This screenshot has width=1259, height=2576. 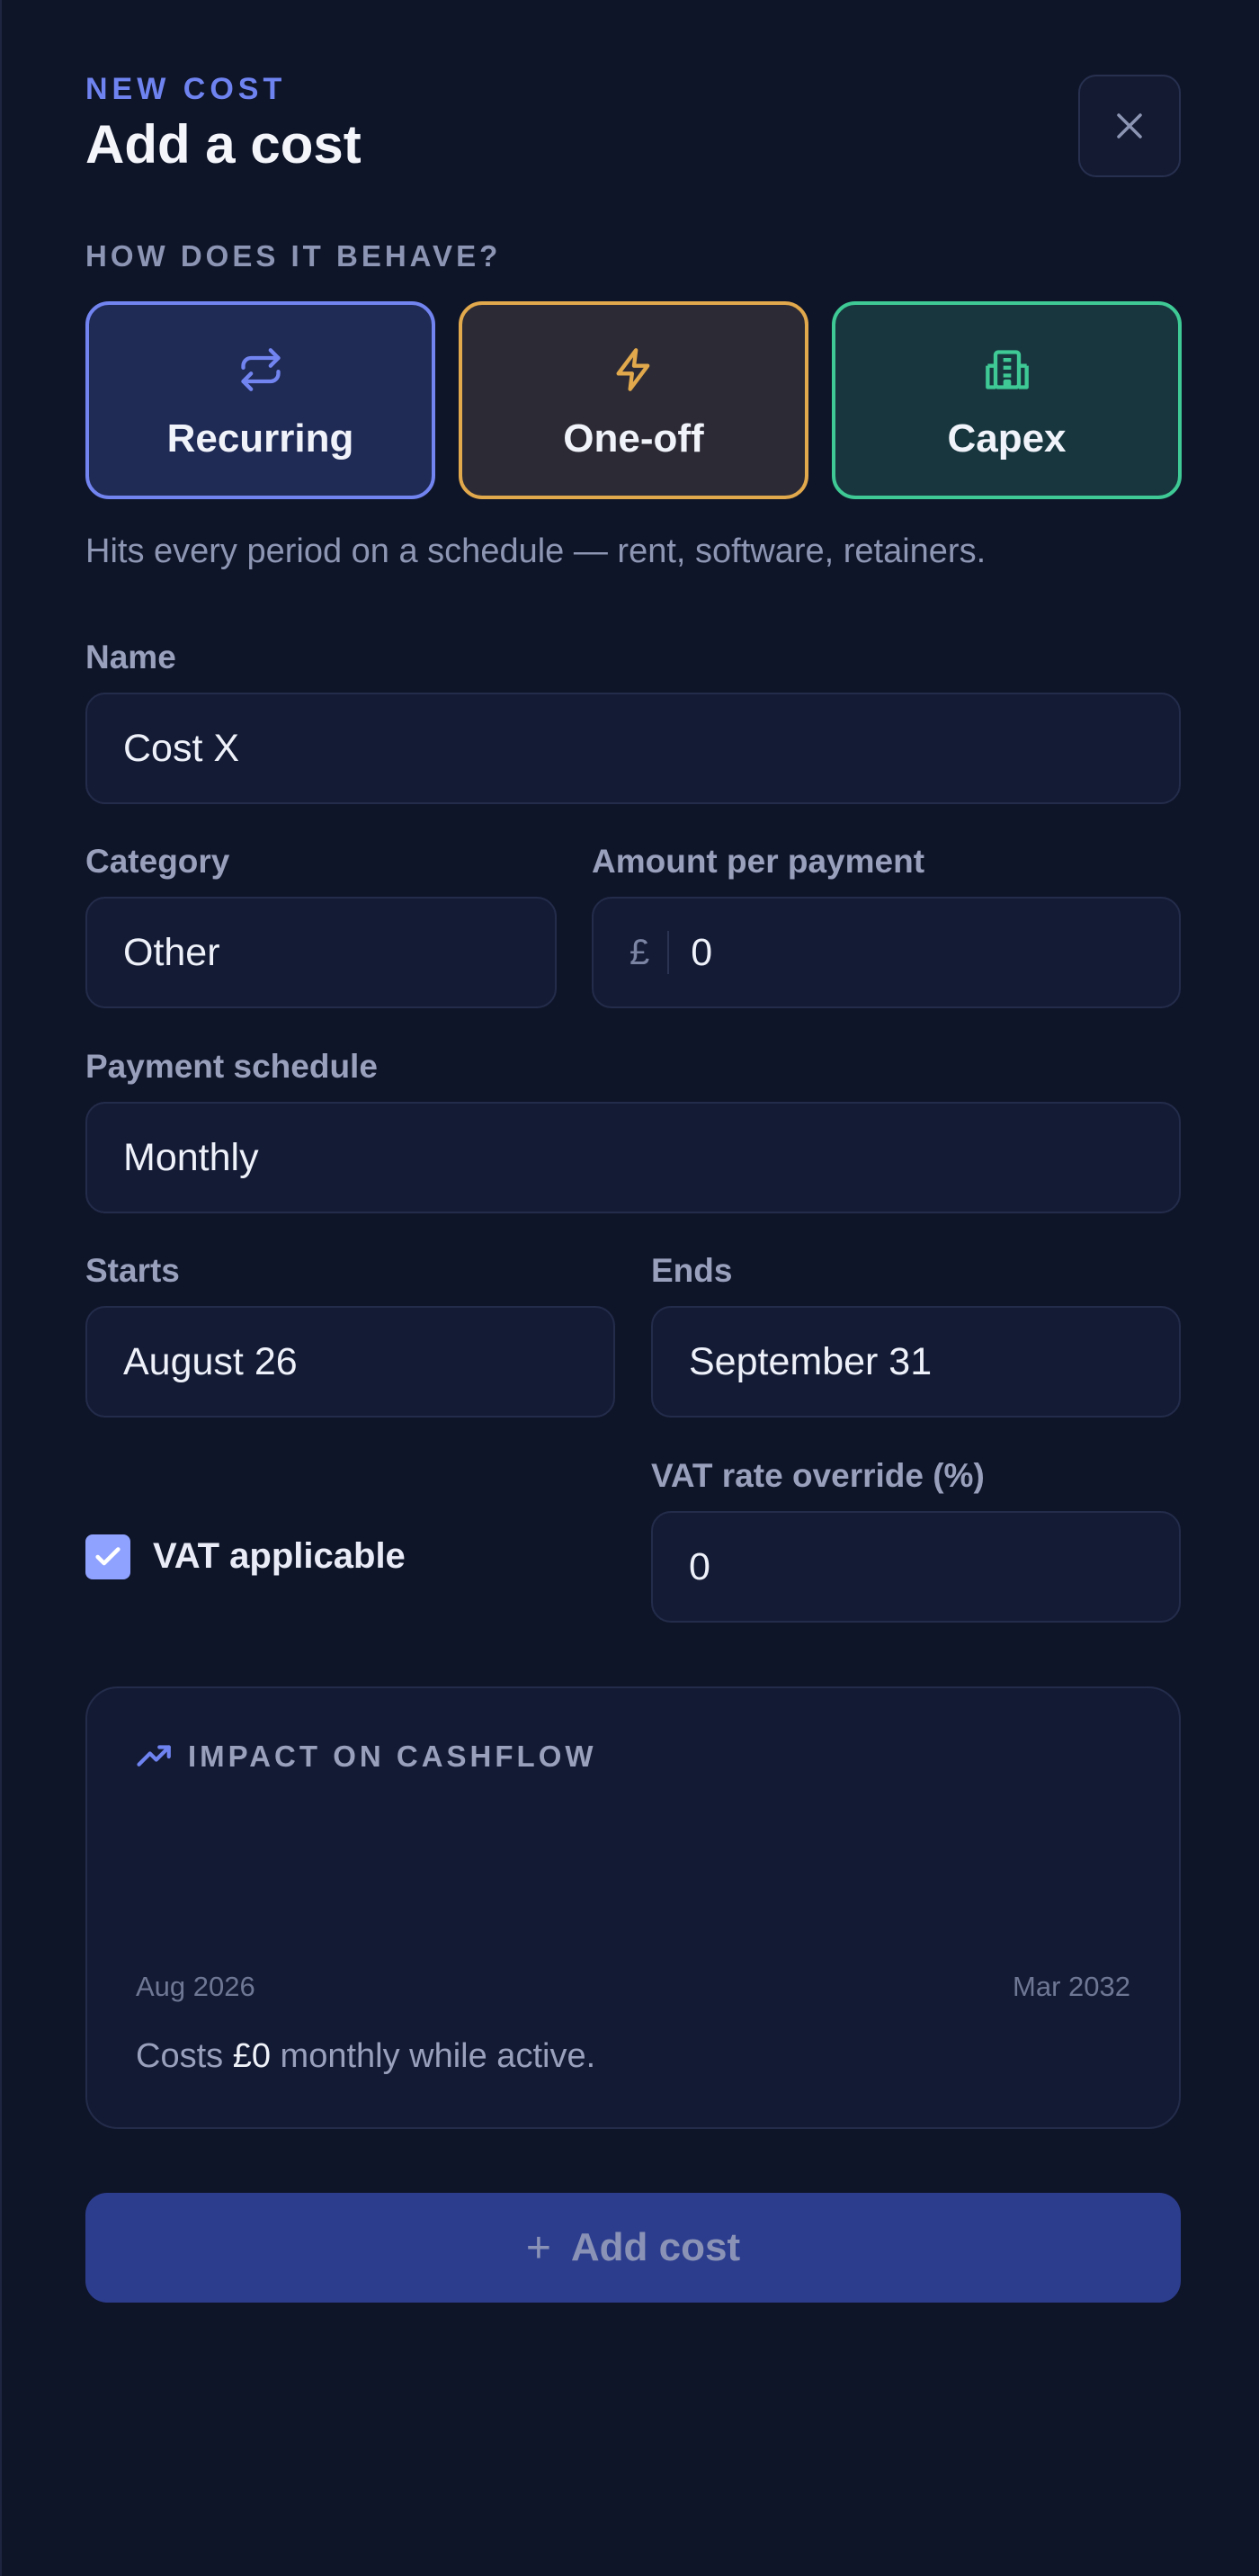 What do you see at coordinates (1007, 438) in the screenshot?
I see `type-capex-label: Capex` at bounding box center [1007, 438].